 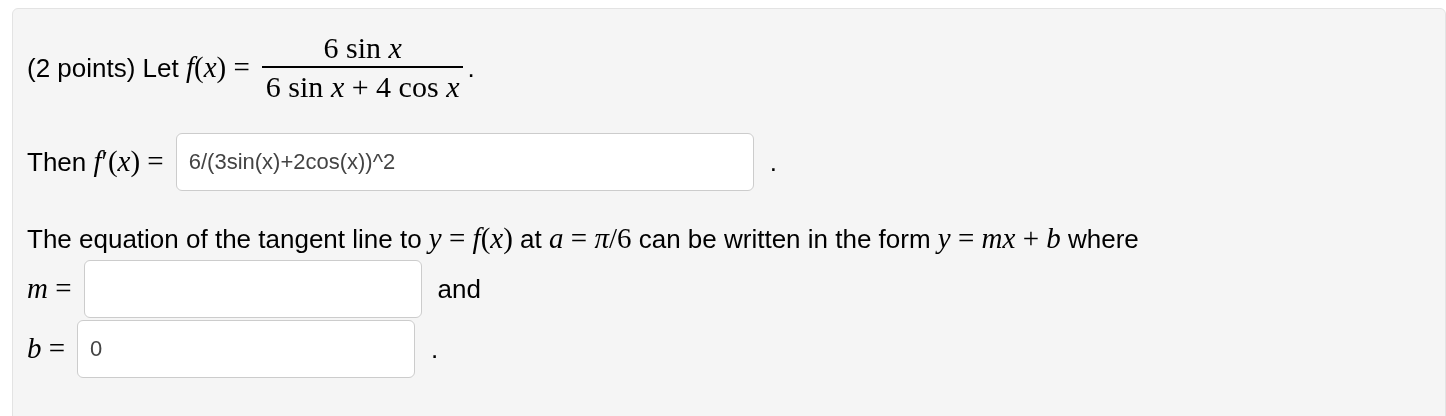 What do you see at coordinates (583, 238) in the screenshot?
I see `tangent-question: The equation of the tangent line to y = f(x) at a = π/6 can be written in the form y = mx + b where` at bounding box center [583, 238].